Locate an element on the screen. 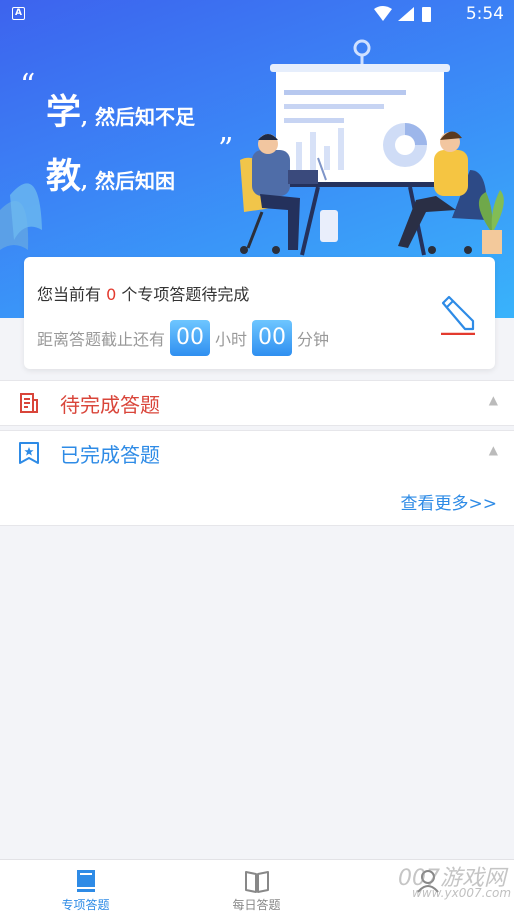  pending-summary: 您当前有 0 个专项答题待完成 is located at coordinates (143, 293).